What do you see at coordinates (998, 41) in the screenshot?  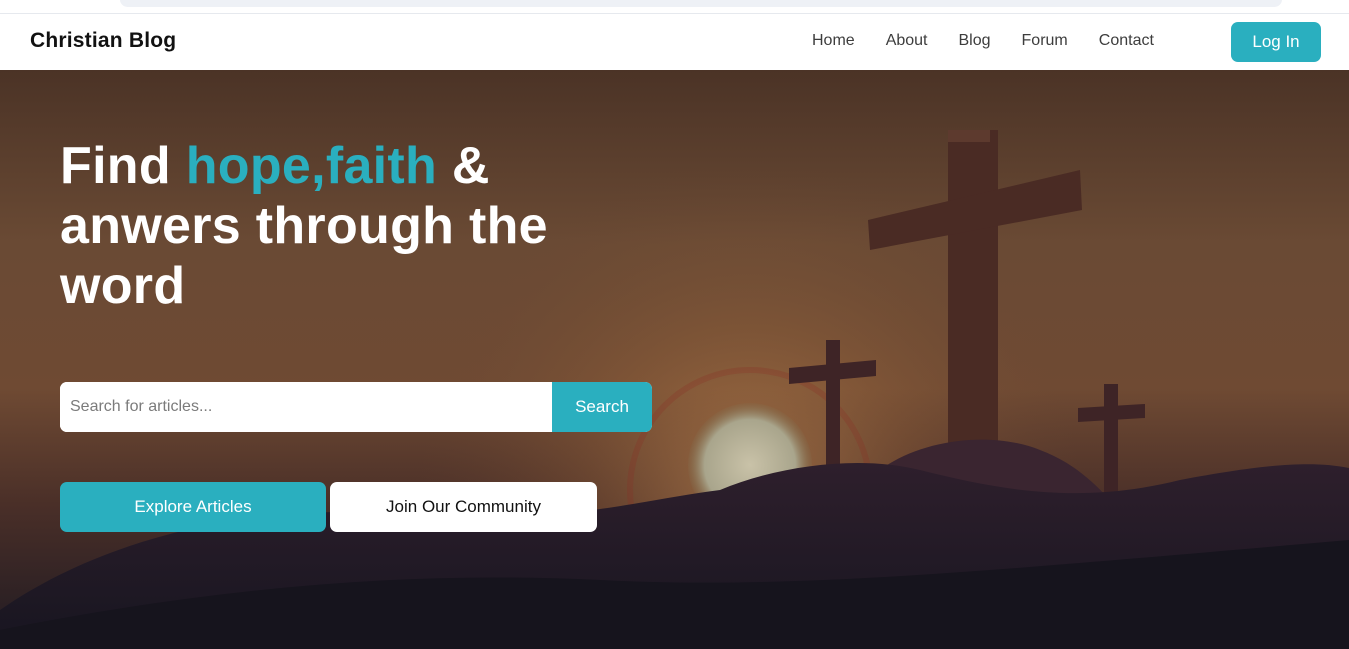 I see `main-nav: Home About Blog Forum Contact` at bounding box center [998, 41].